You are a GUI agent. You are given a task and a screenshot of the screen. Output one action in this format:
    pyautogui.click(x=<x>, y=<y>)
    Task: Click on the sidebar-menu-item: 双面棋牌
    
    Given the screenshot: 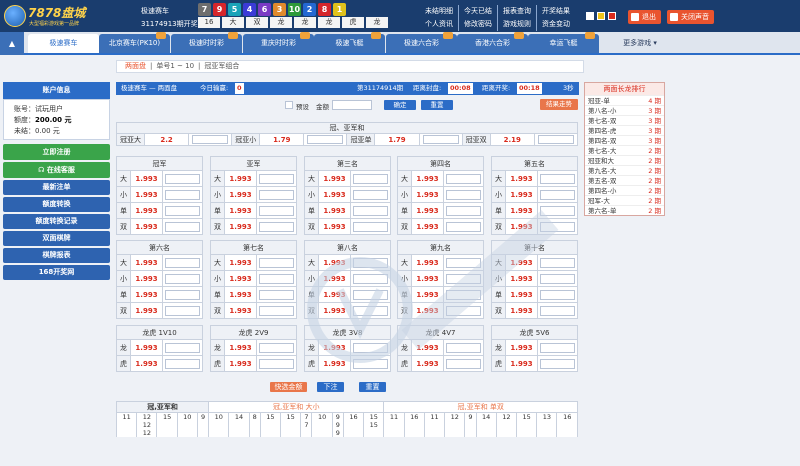 What is the action you would take?
    pyautogui.click(x=56, y=238)
    